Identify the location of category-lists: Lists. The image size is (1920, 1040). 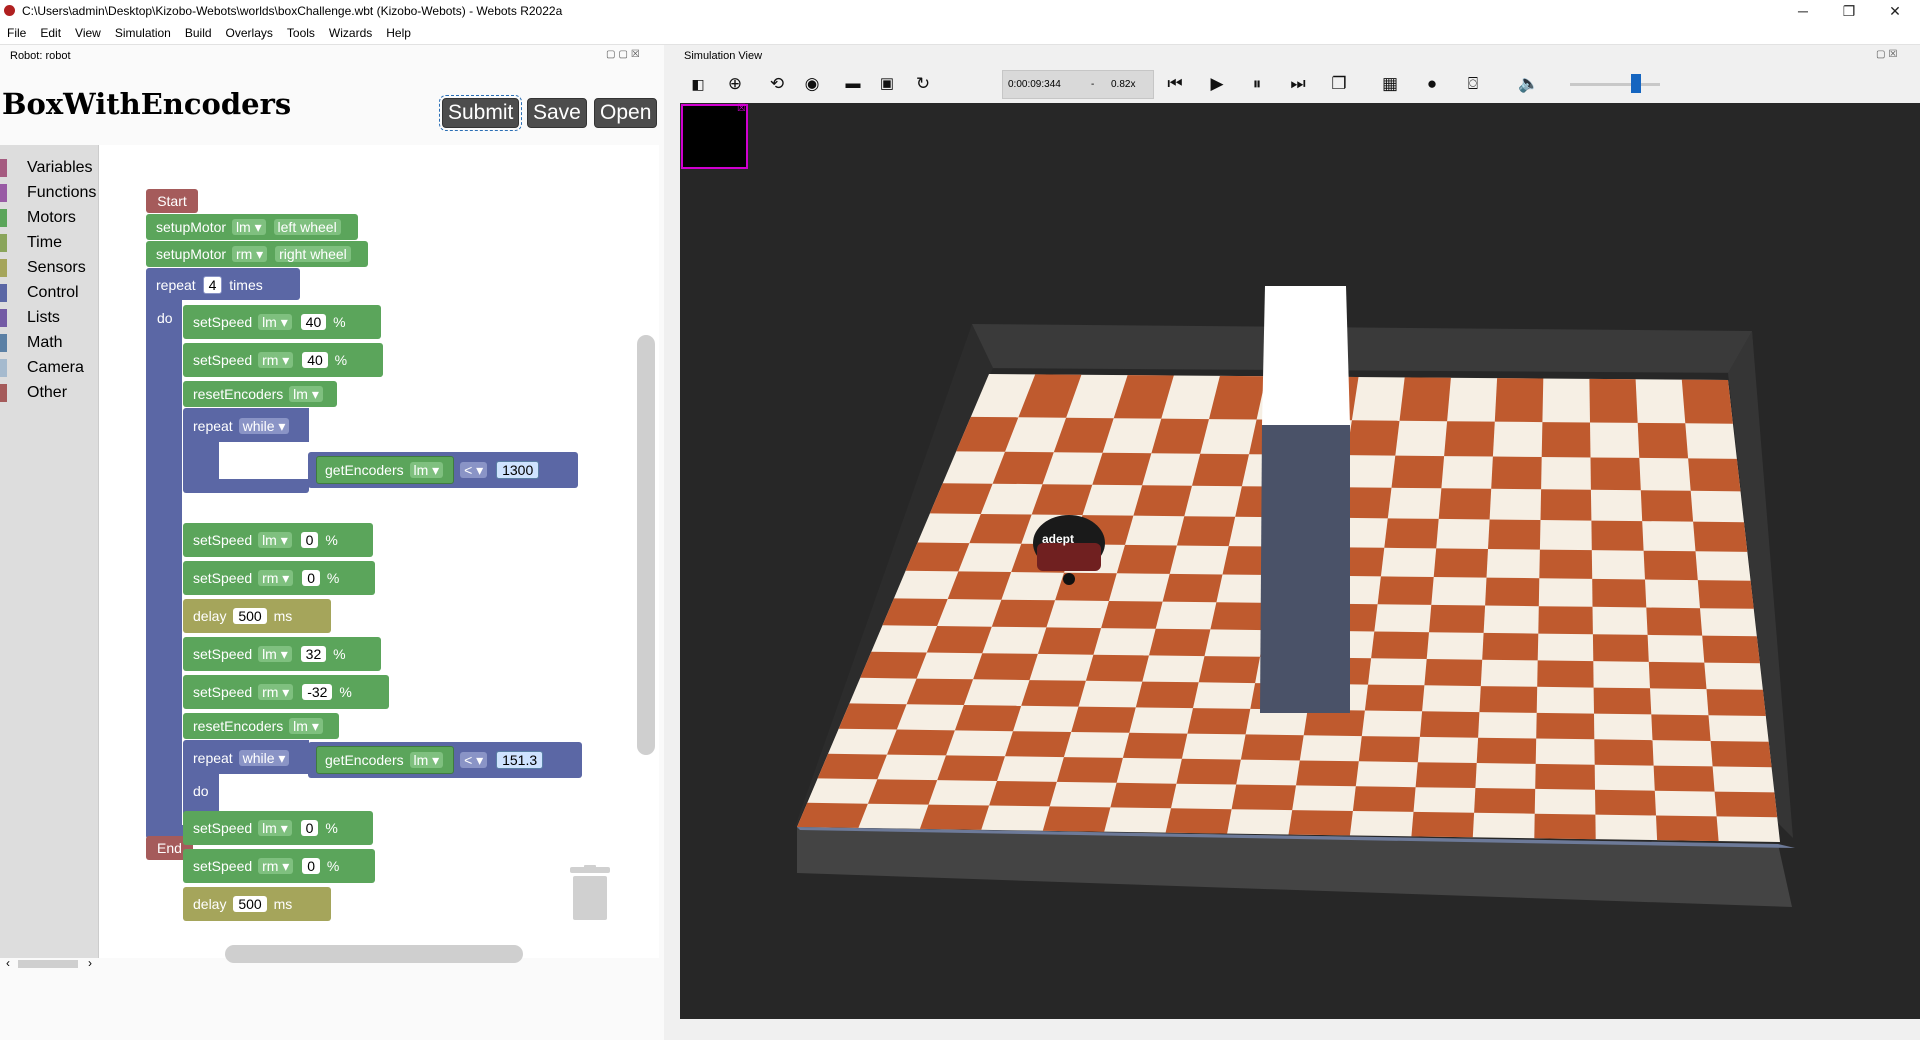
(49, 317).